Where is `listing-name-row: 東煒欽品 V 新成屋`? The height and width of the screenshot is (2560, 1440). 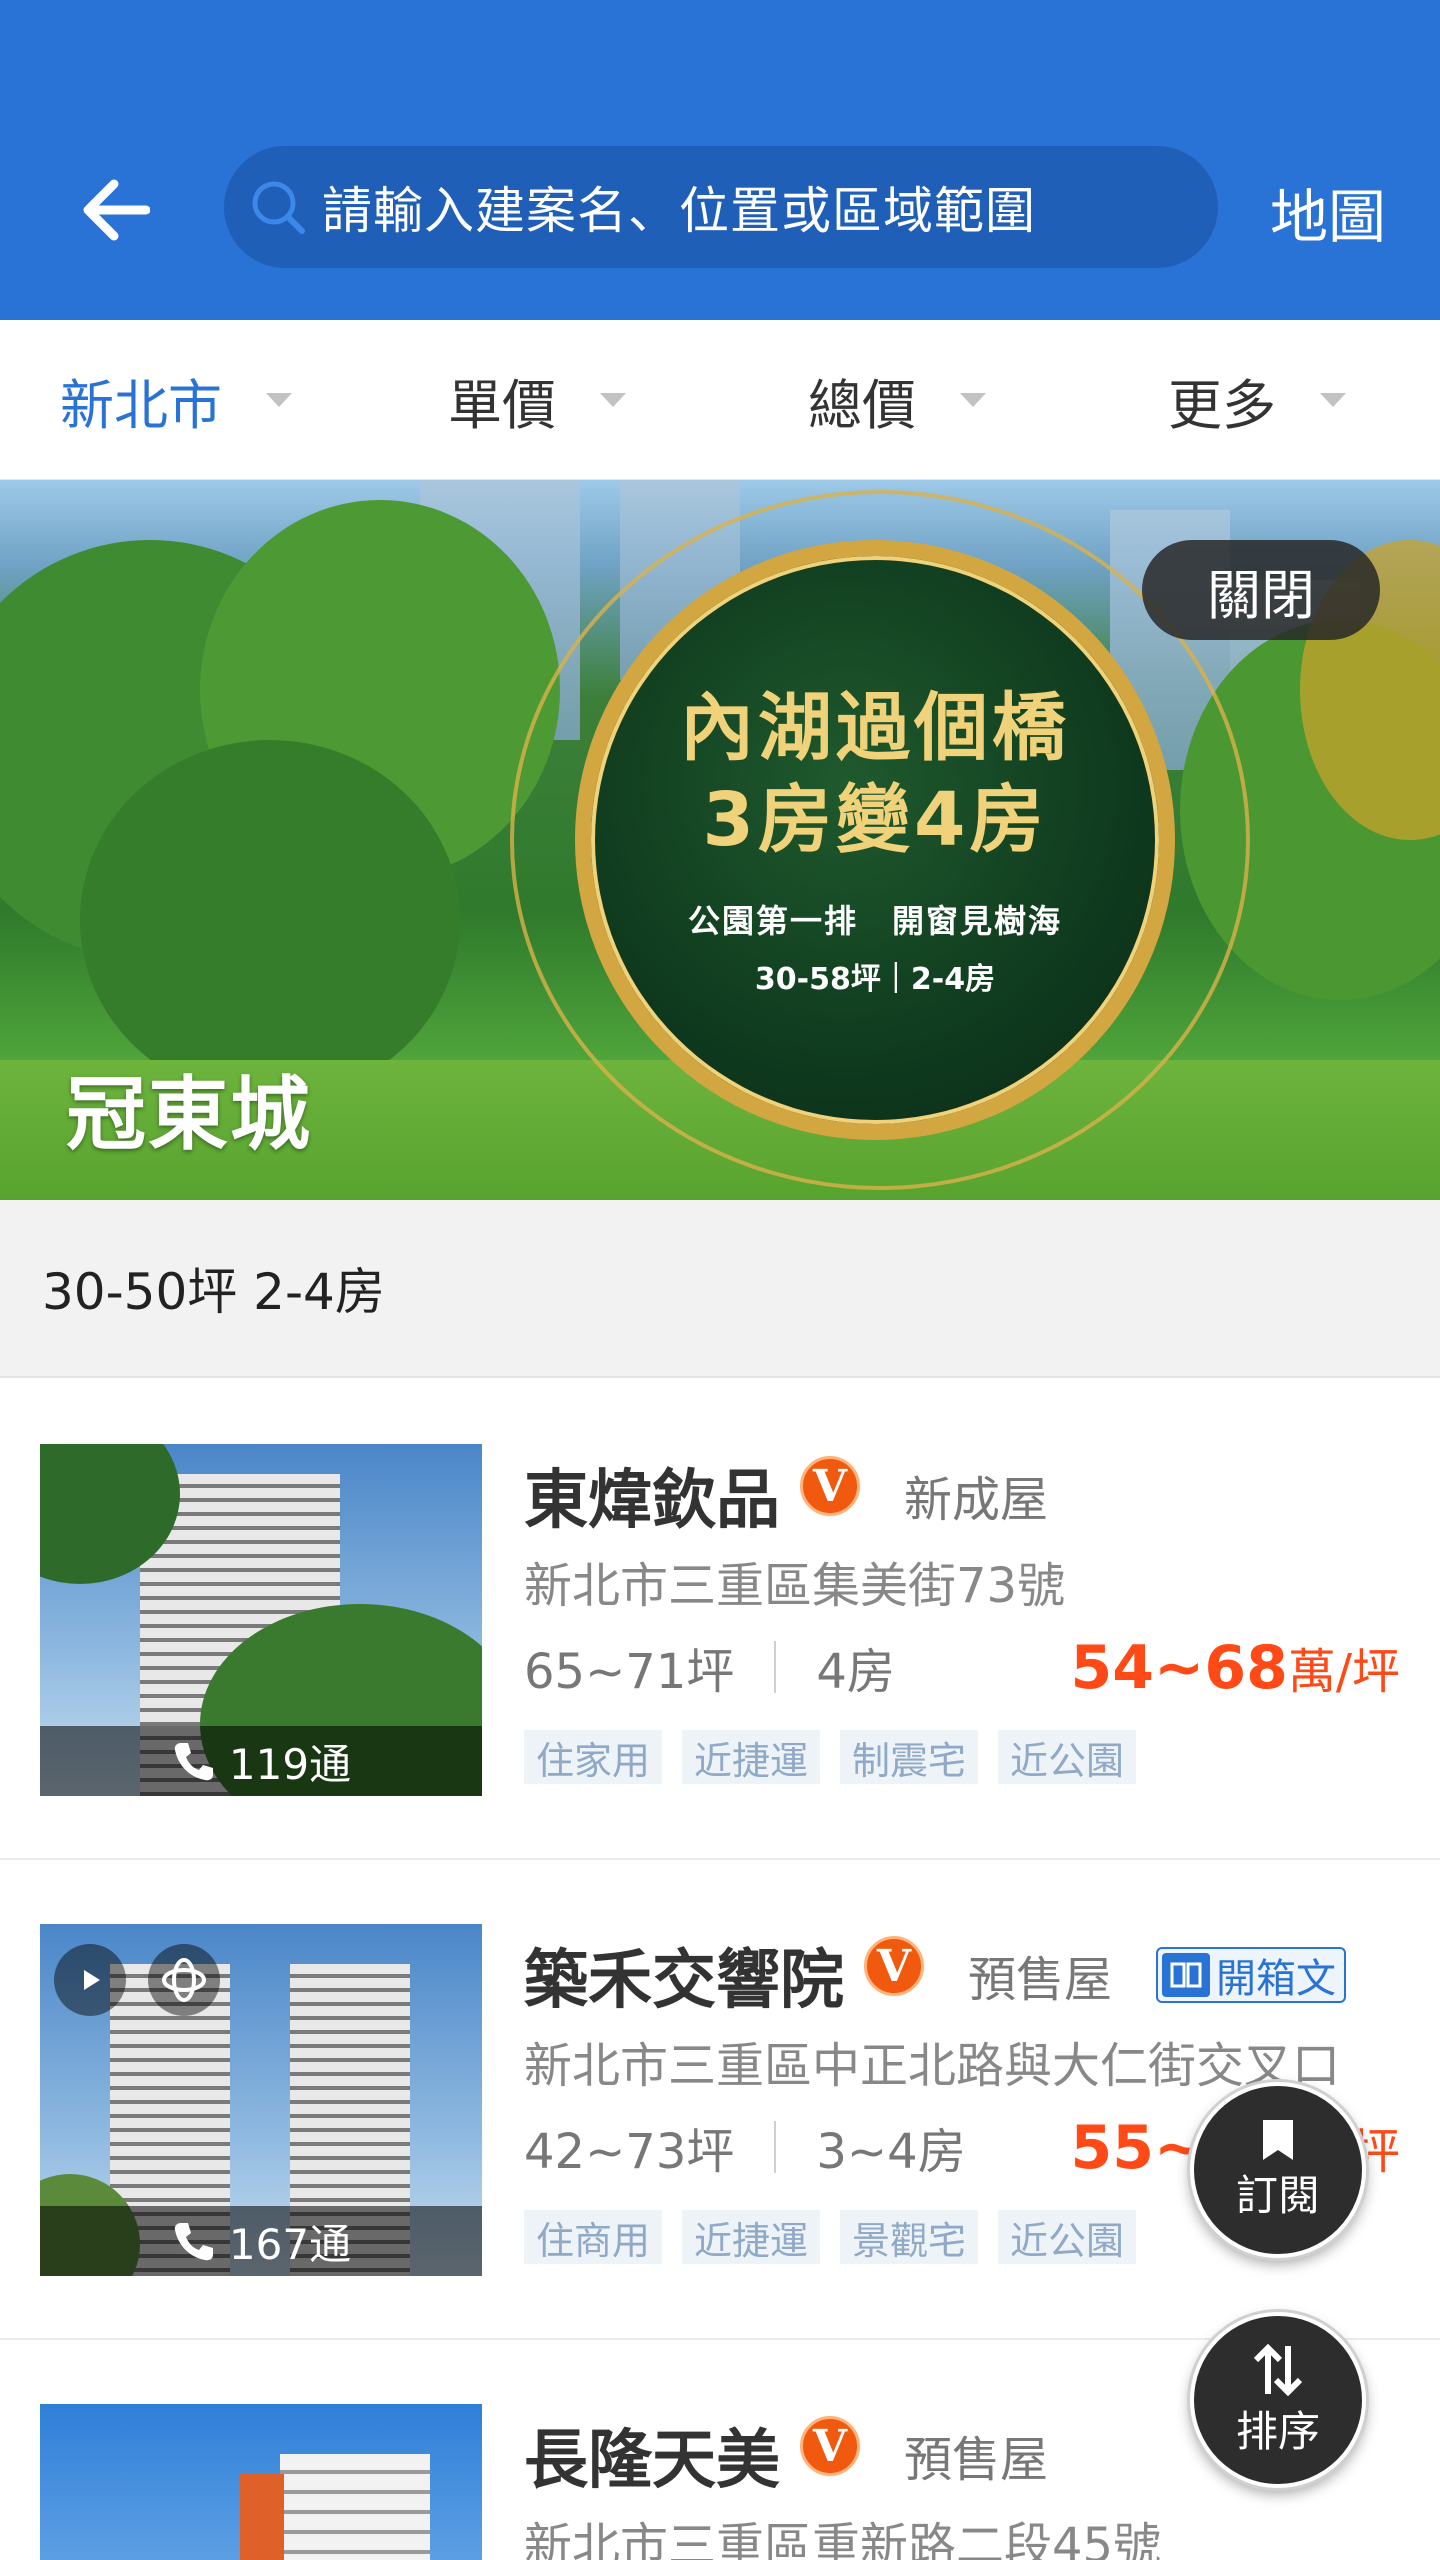
listing-name-row: 東煒欽品 V 新成屋 is located at coordinates (786, 1495).